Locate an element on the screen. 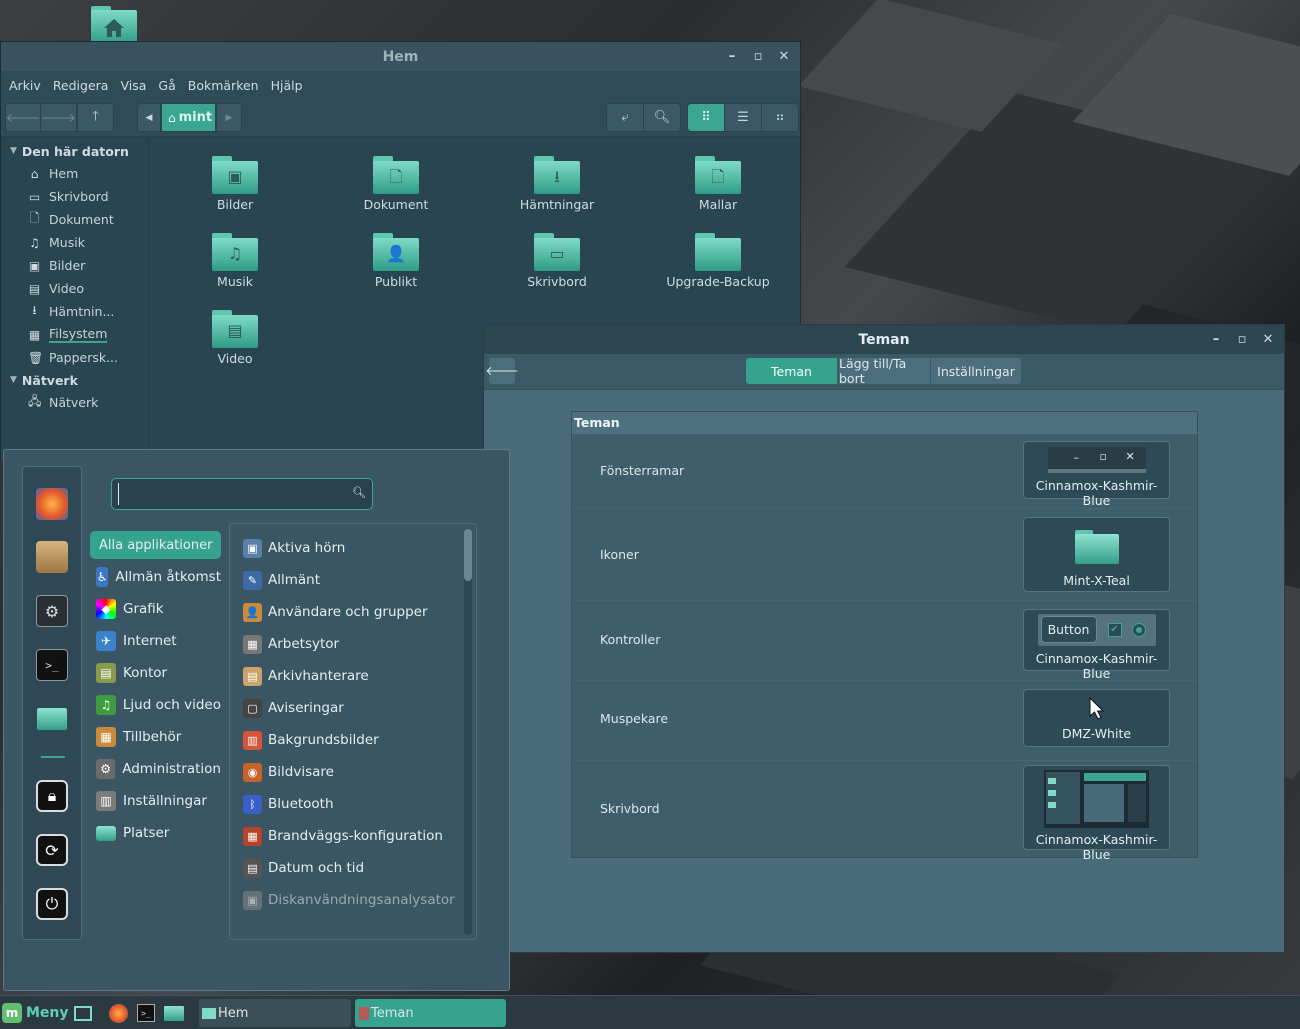  power-icon: ⏻ is located at coordinates (52, 904).